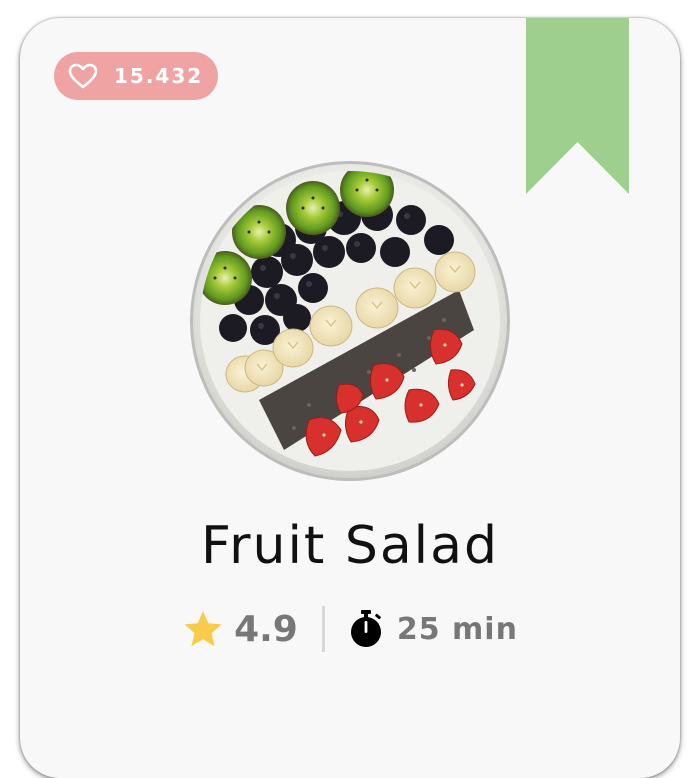  Describe the element at coordinates (266, 629) in the screenshot. I see `rating-value: 4.9` at that location.